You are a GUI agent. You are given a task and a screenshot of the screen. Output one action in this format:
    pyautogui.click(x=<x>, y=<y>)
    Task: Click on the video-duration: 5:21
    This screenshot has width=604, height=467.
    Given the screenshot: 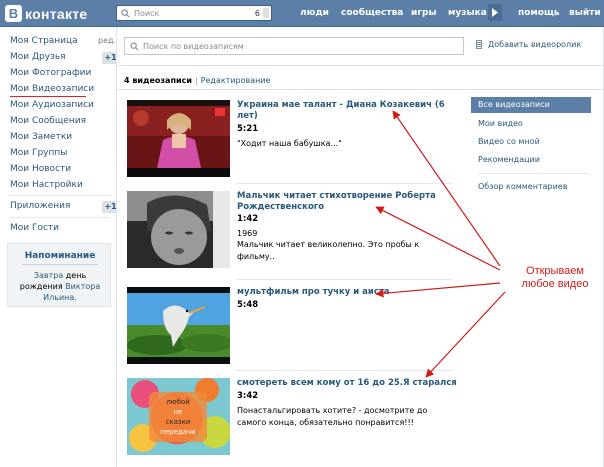 What is the action you would take?
    pyautogui.click(x=248, y=129)
    